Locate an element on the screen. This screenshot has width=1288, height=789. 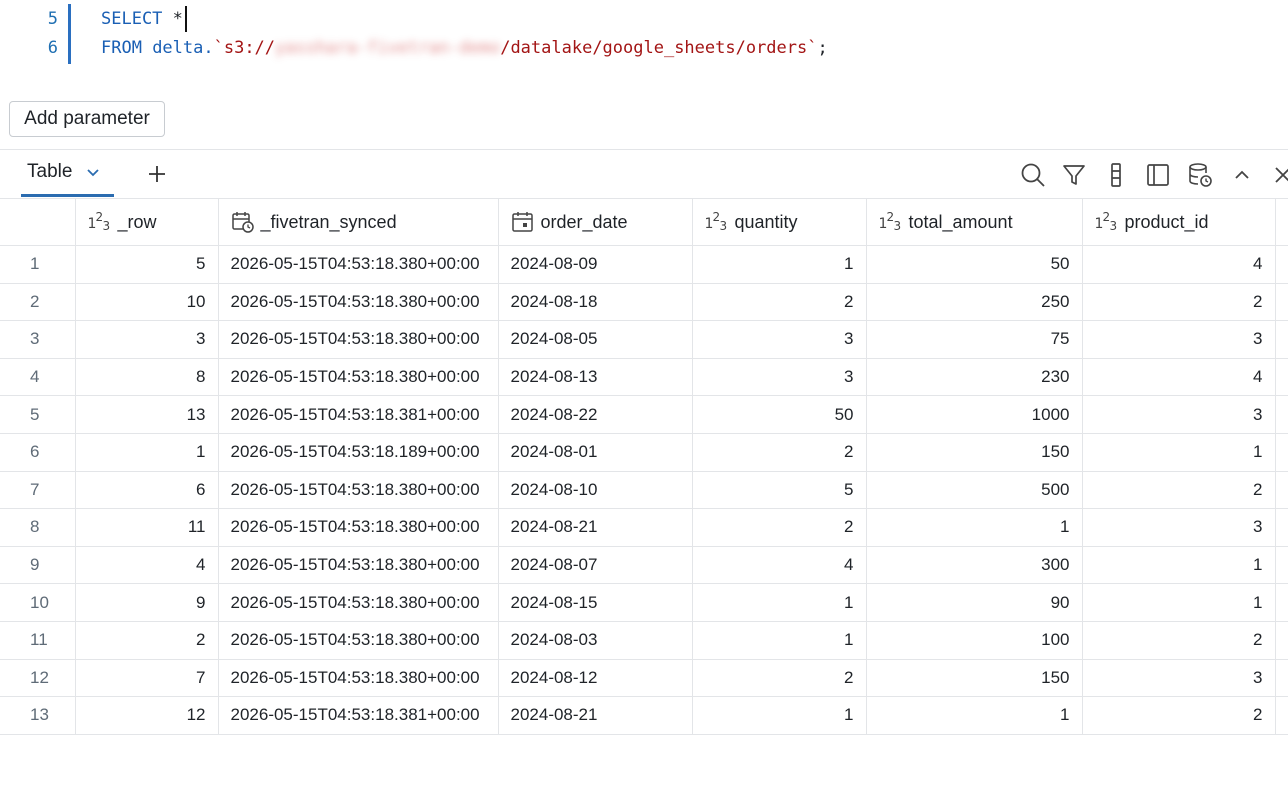
table-cell: 8 is located at coordinates (147, 377).